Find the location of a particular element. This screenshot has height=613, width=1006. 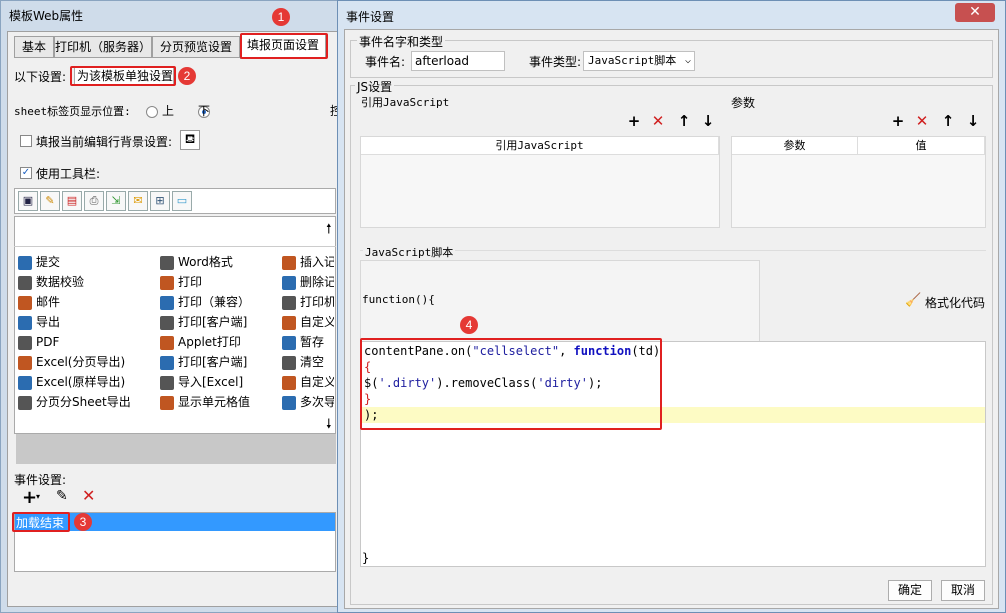

format-code-button: 格式化代码 is located at coordinates (955, 302).